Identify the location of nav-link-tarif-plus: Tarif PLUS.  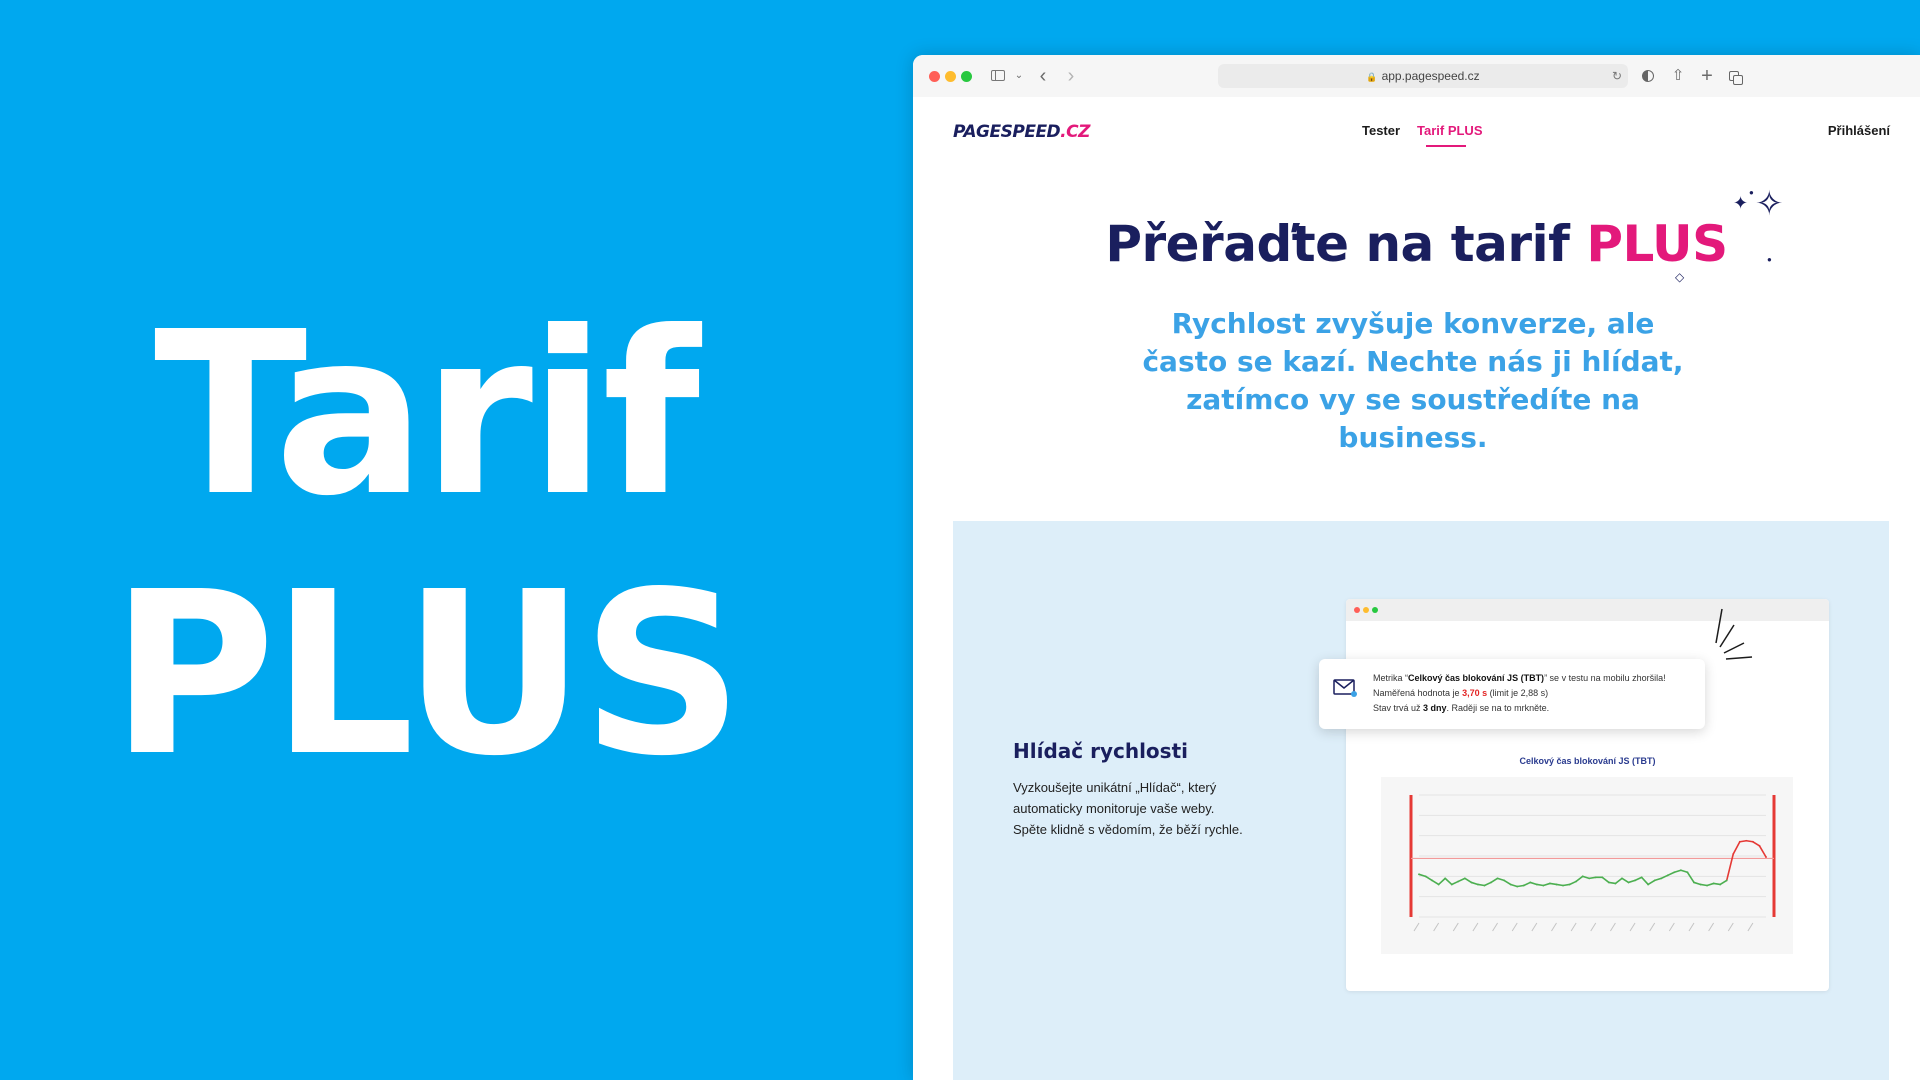
(1450, 130).